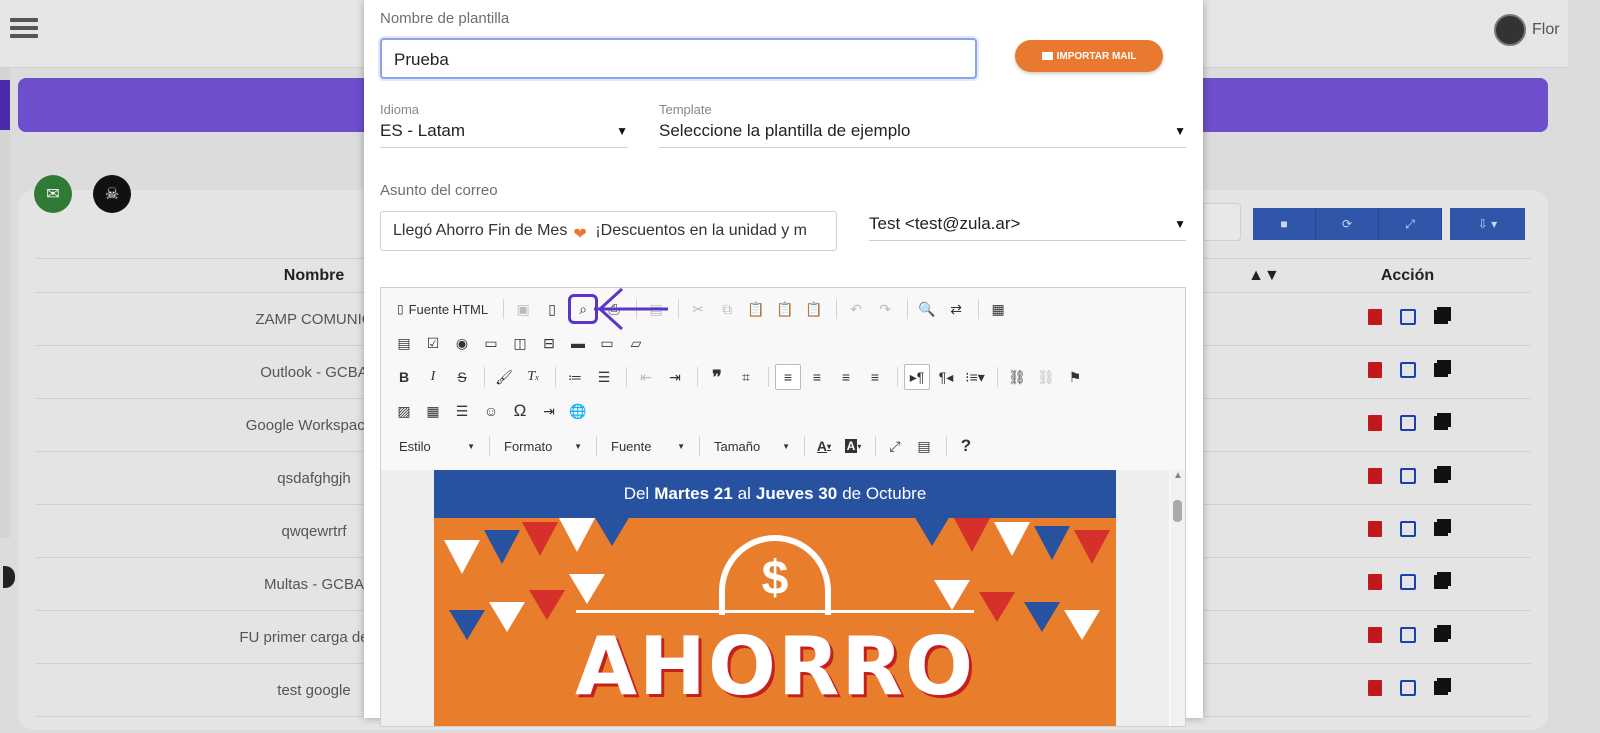  Describe the element at coordinates (523, 309) in the screenshot. I see `save-icon: ▣` at that location.